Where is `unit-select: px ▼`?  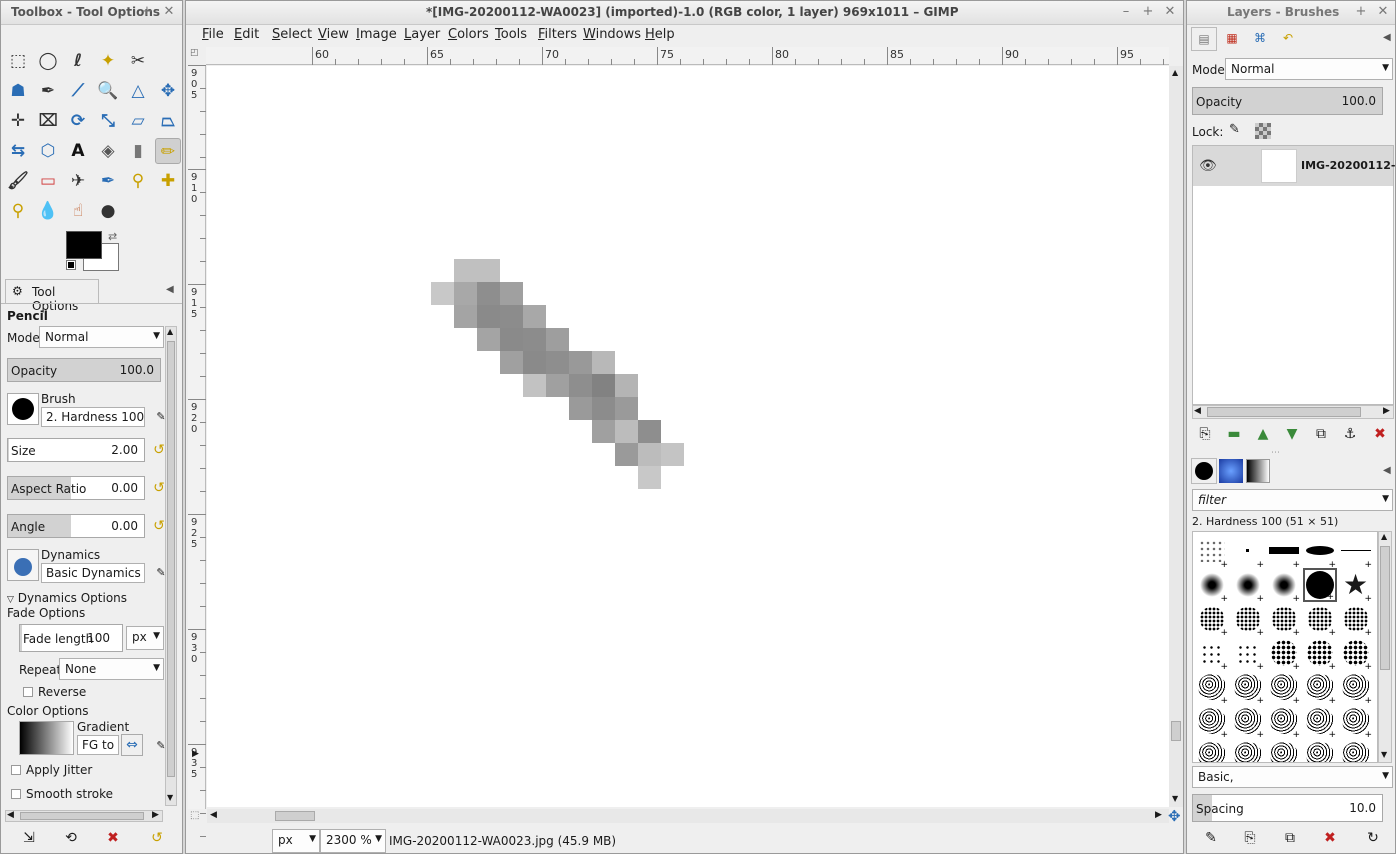
unit-select: px ▼ is located at coordinates (296, 841).